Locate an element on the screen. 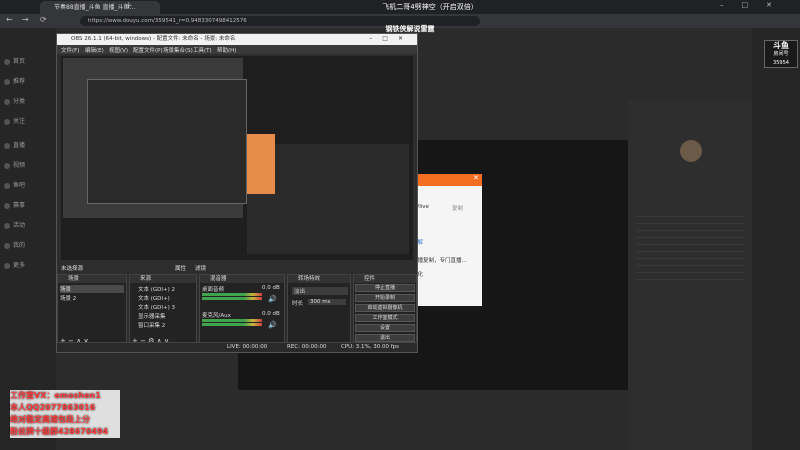  start-recording-button: 开始录制 is located at coordinates (385, 298).